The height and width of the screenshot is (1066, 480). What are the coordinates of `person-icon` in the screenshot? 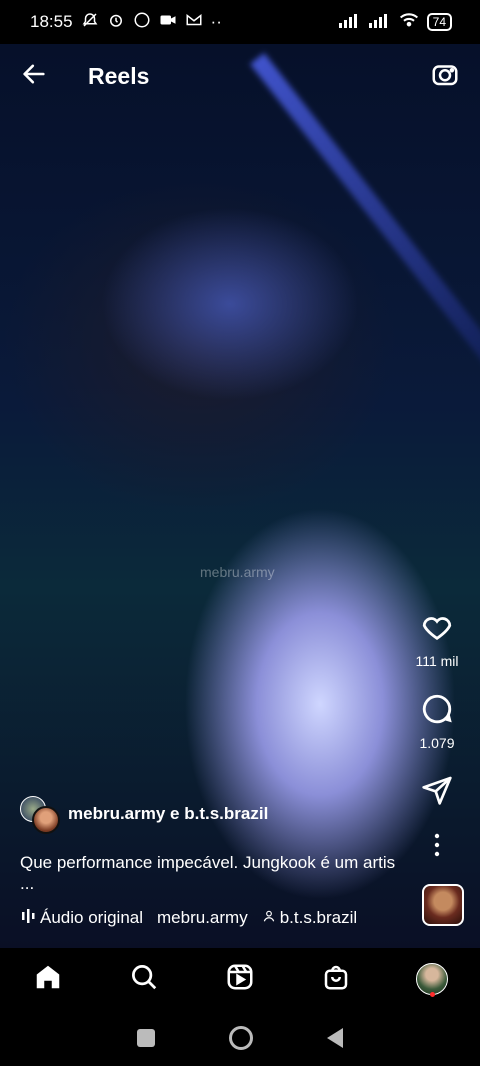 It's located at (269, 918).